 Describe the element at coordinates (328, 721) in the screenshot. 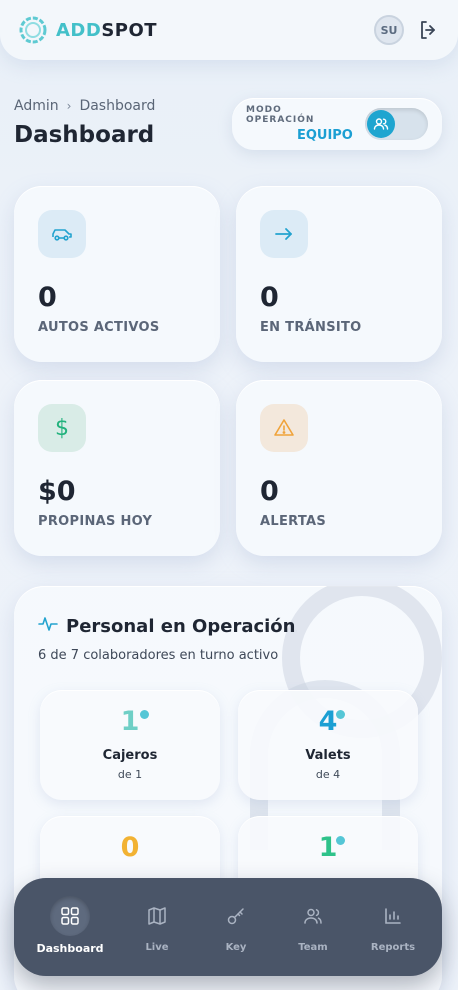

I see `role-count: 4` at that location.